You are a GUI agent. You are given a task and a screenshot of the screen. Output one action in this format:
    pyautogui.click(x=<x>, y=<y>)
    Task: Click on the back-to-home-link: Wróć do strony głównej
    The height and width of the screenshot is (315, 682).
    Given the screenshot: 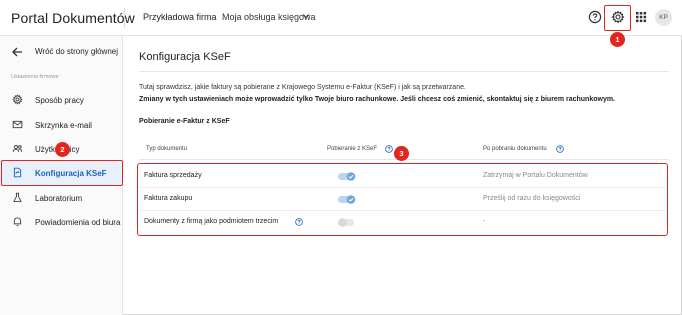 What is the action you would take?
    pyautogui.click(x=61, y=52)
    